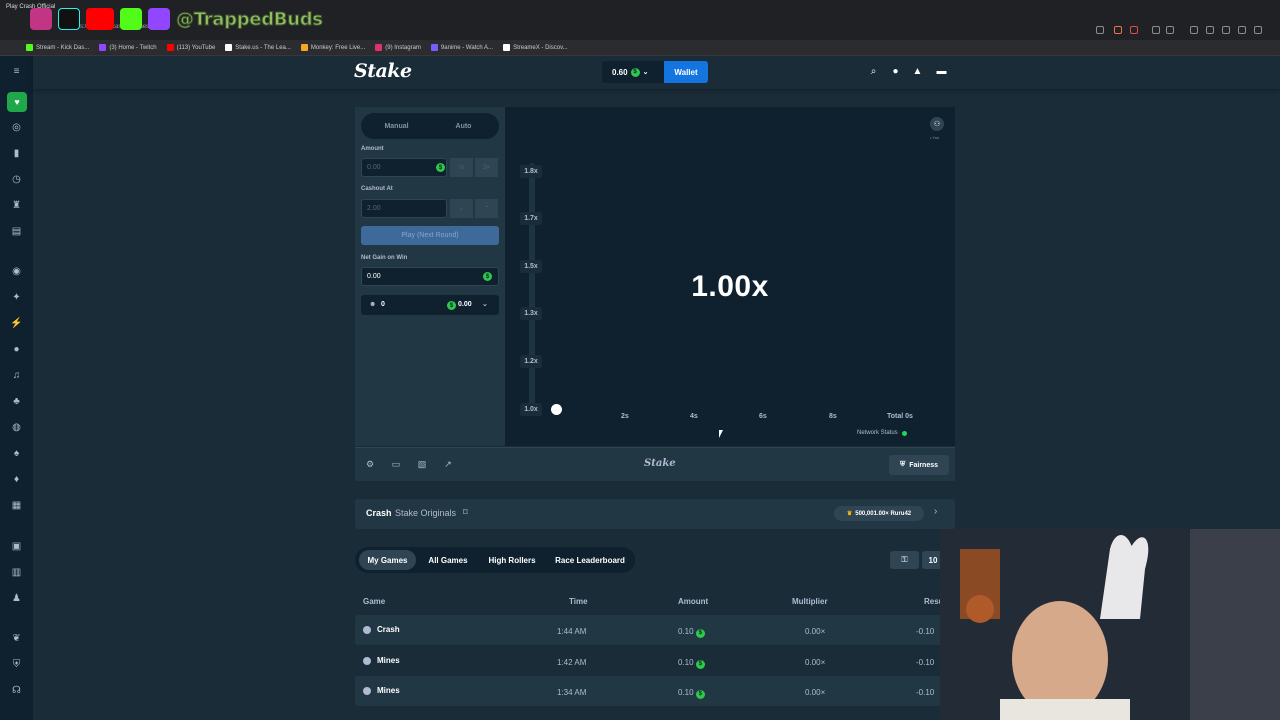  I want to click on y-tick-label: 1.8x, so click(531, 171).